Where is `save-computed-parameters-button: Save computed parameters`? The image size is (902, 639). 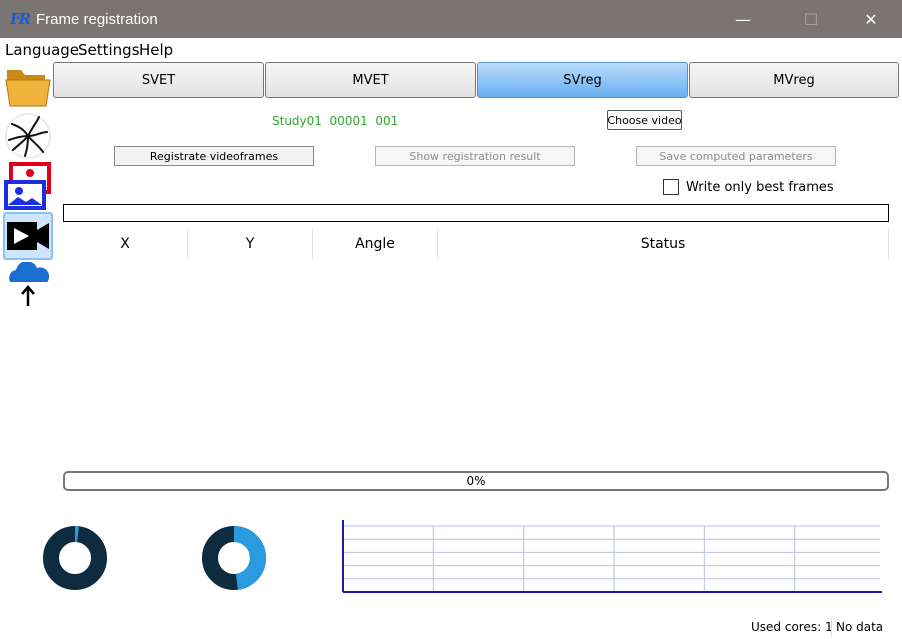
save-computed-parameters-button: Save computed parameters is located at coordinates (736, 156).